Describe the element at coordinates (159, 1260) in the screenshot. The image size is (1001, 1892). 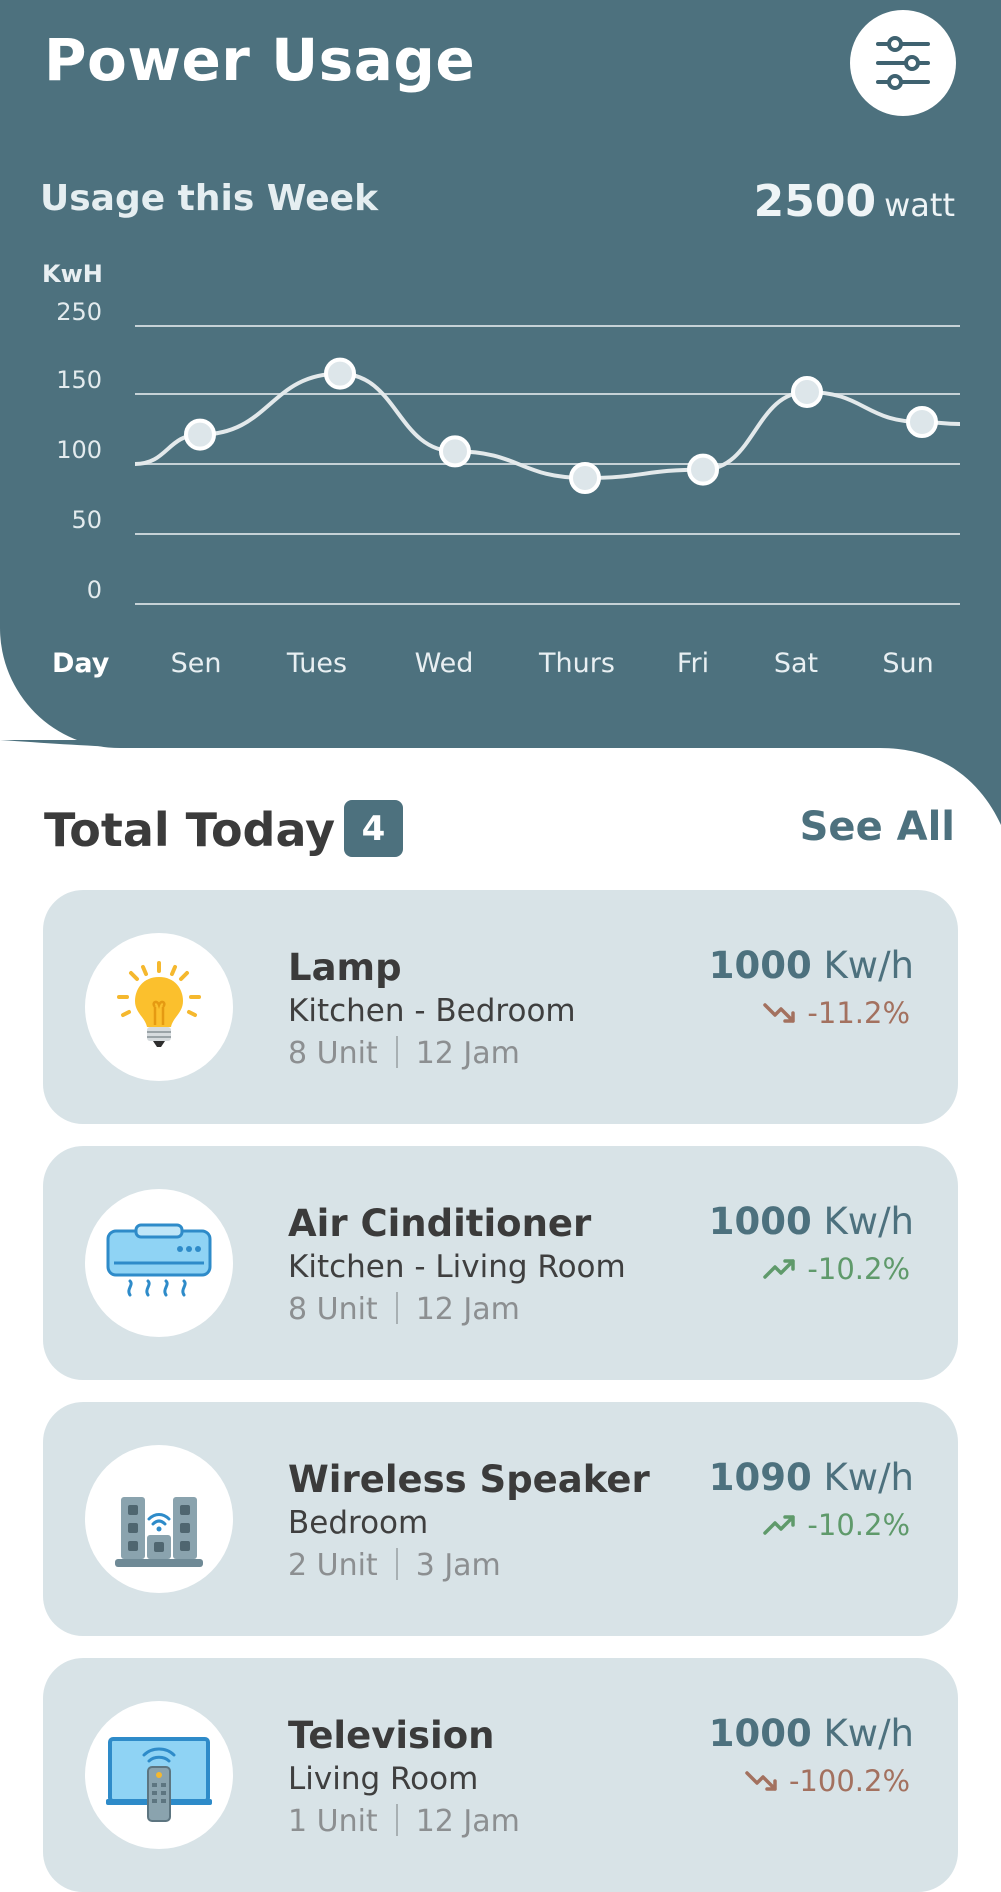
I see `air-conditioner-icon` at that location.